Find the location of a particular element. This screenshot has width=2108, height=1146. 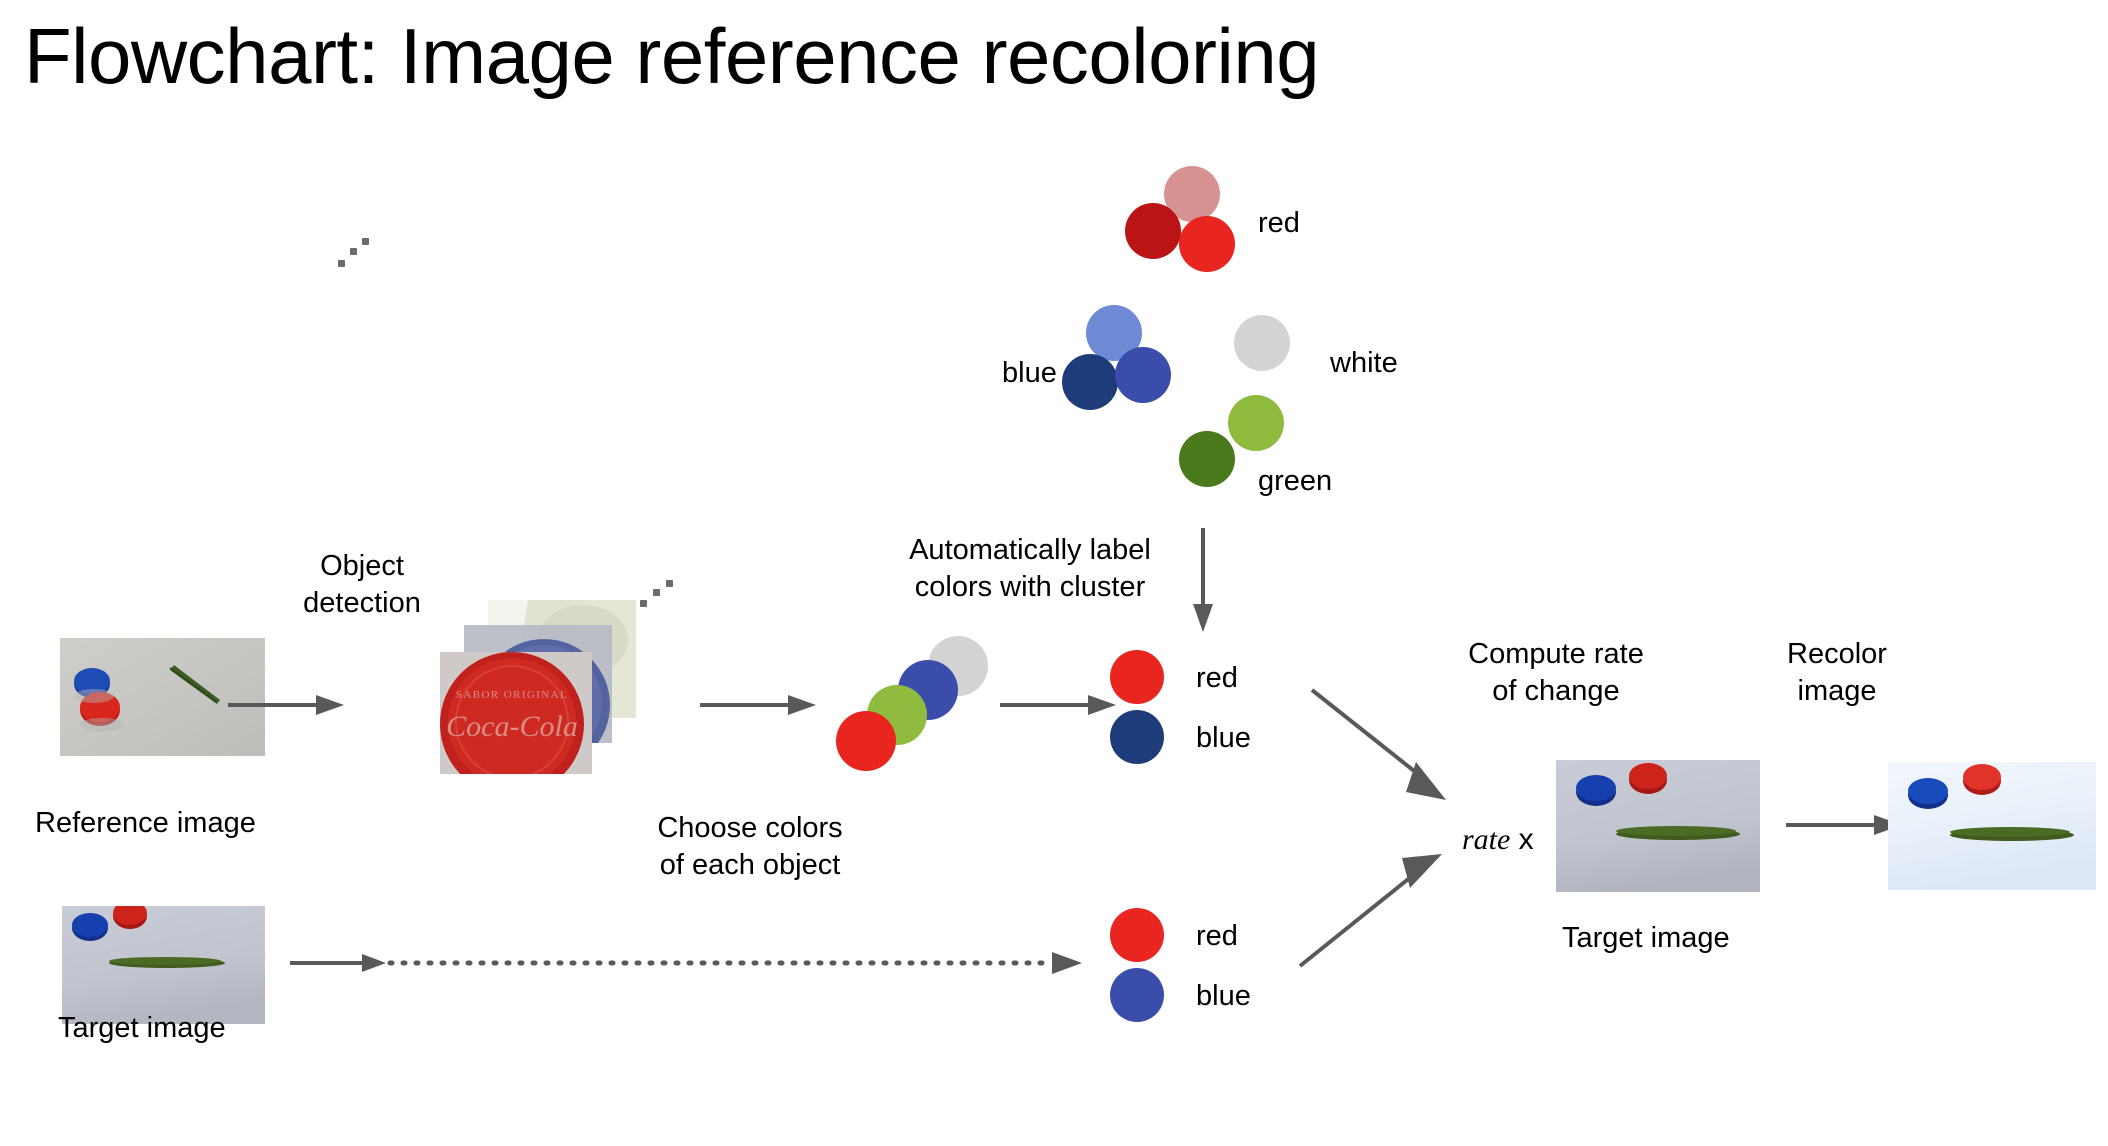

step-label-choose-colors: Choose colors of each object is located at coordinates (750, 847).